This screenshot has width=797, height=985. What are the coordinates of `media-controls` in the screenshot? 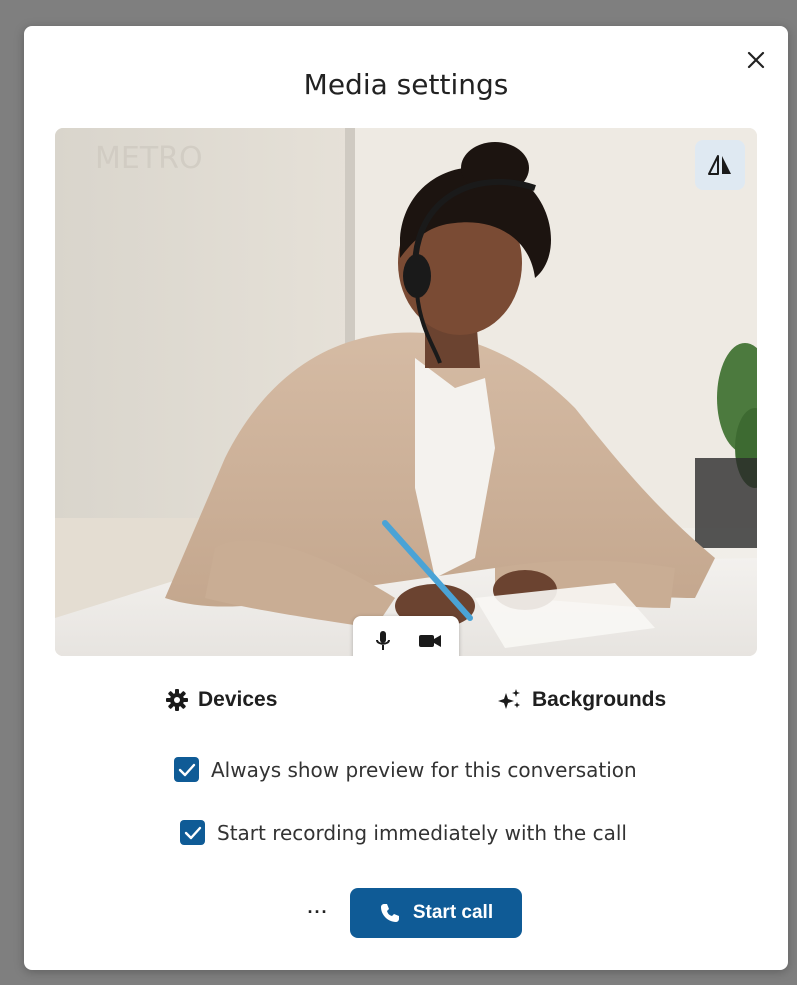 It's located at (406, 636).